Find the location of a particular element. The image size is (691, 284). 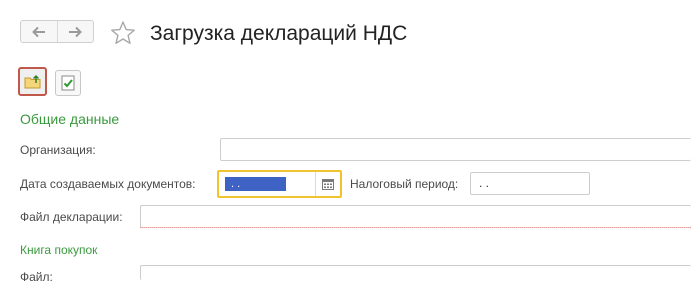

favorite-button is located at coordinates (123, 33).